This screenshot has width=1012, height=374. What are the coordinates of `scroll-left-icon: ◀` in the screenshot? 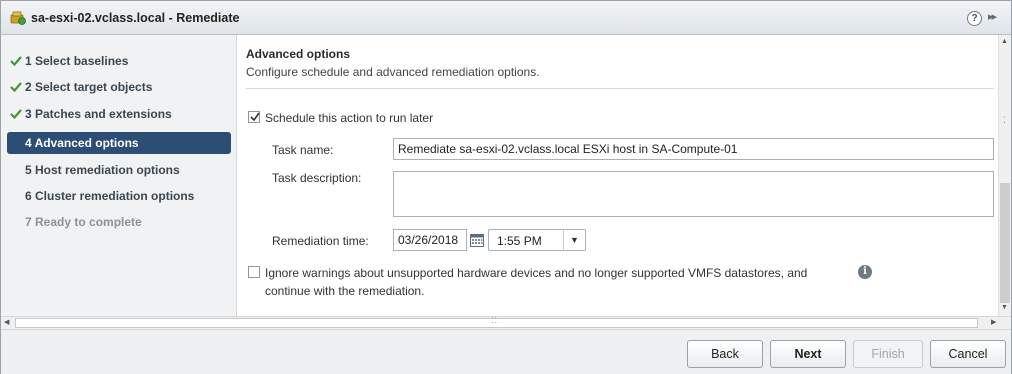 It's located at (6, 322).